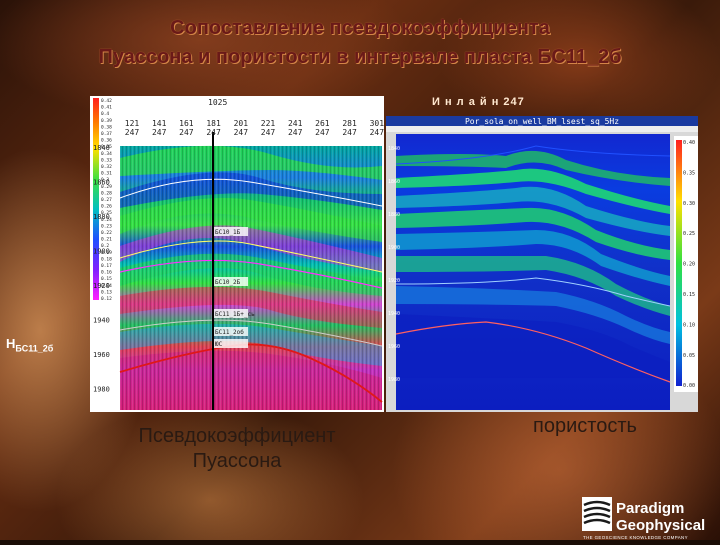 Image resolution: width=720 pixels, height=545 pixels. Describe the element at coordinates (689, 356) in the screenshot. I see `porosity-colorscale-tick: 0.05` at that location.